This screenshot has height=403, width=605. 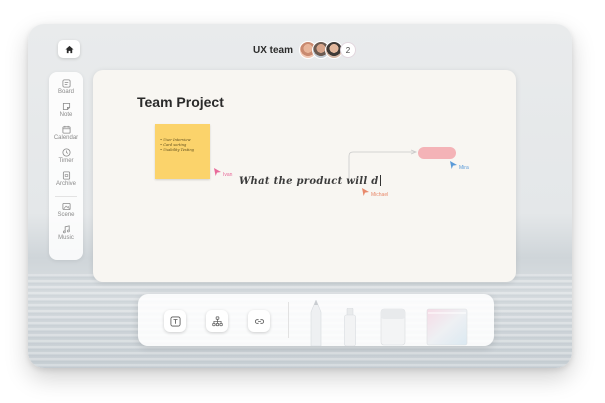 I want to click on marker-tool, so click(x=350, y=327).